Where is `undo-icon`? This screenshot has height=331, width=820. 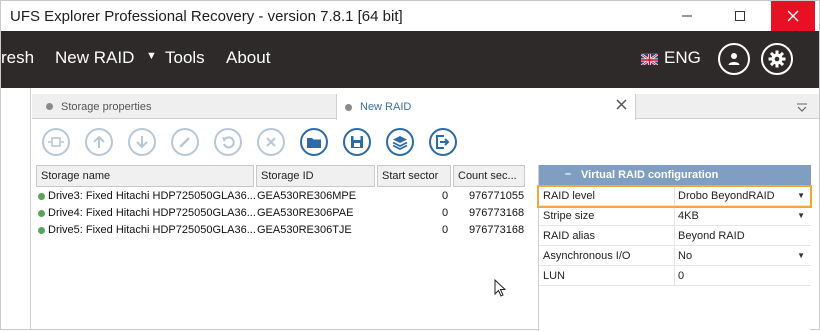 undo-icon is located at coordinates (228, 142).